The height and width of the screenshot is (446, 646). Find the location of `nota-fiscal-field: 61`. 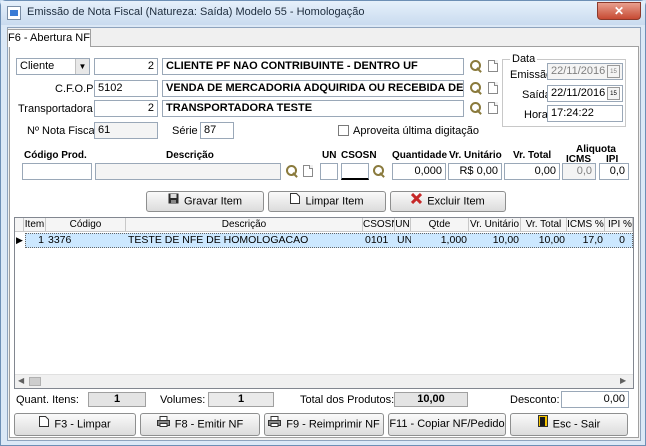

nota-fiscal-field: 61 is located at coordinates (126, 130).